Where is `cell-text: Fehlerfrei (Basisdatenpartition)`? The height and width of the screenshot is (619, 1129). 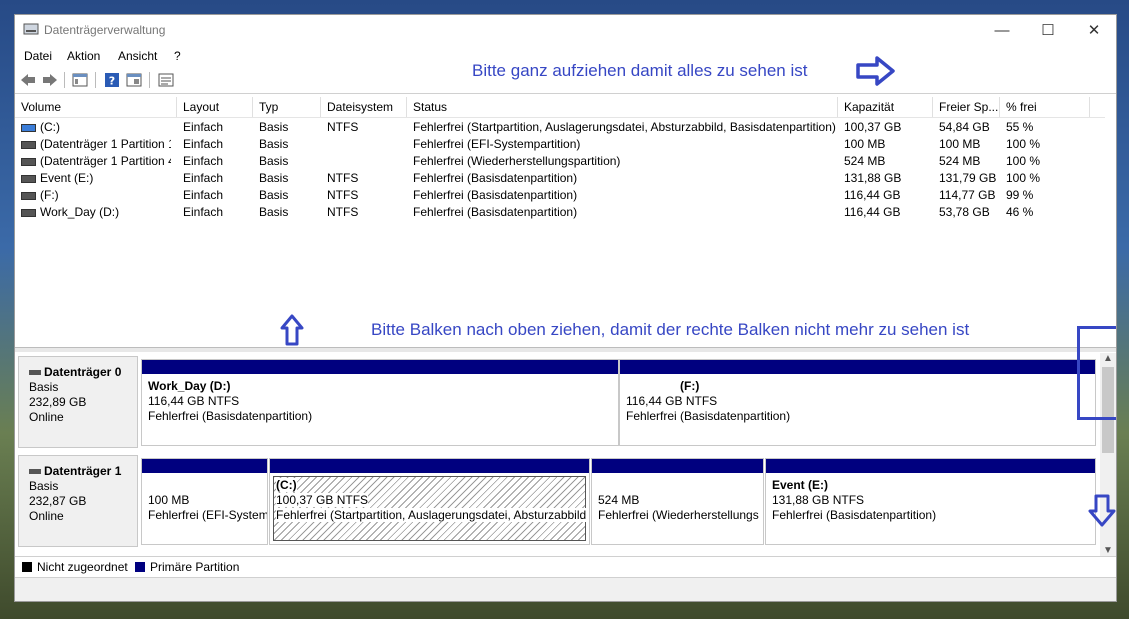 cell-text: Fehlerfrei (Basisdatenpartition) is located at coordinates (495, 178).